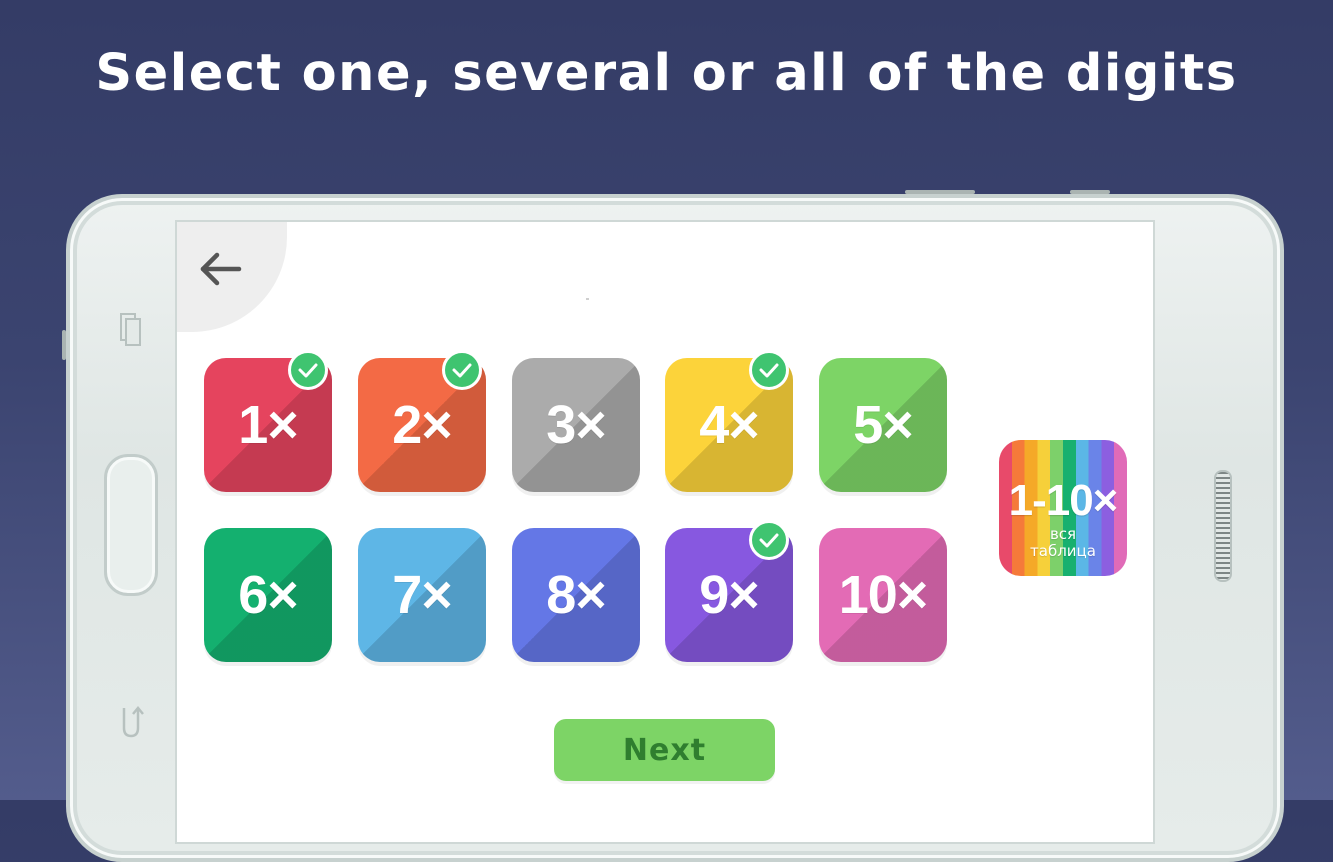 The image size is (1333, 862). I want to click on digit-tile-label: 10×, so click(883, 595).